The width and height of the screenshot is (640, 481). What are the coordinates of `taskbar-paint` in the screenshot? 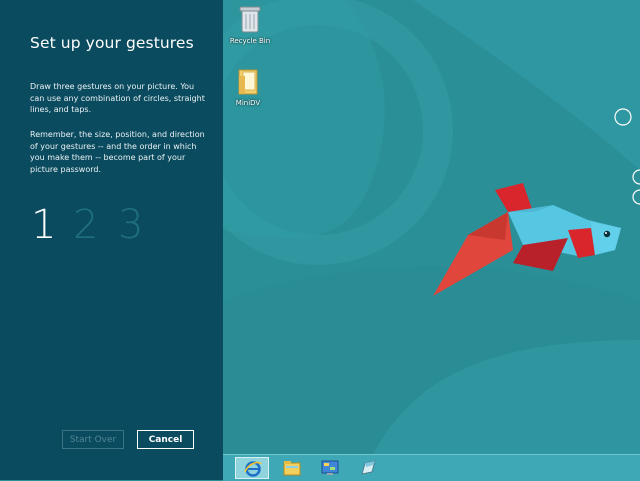 It's located at (368, 468).